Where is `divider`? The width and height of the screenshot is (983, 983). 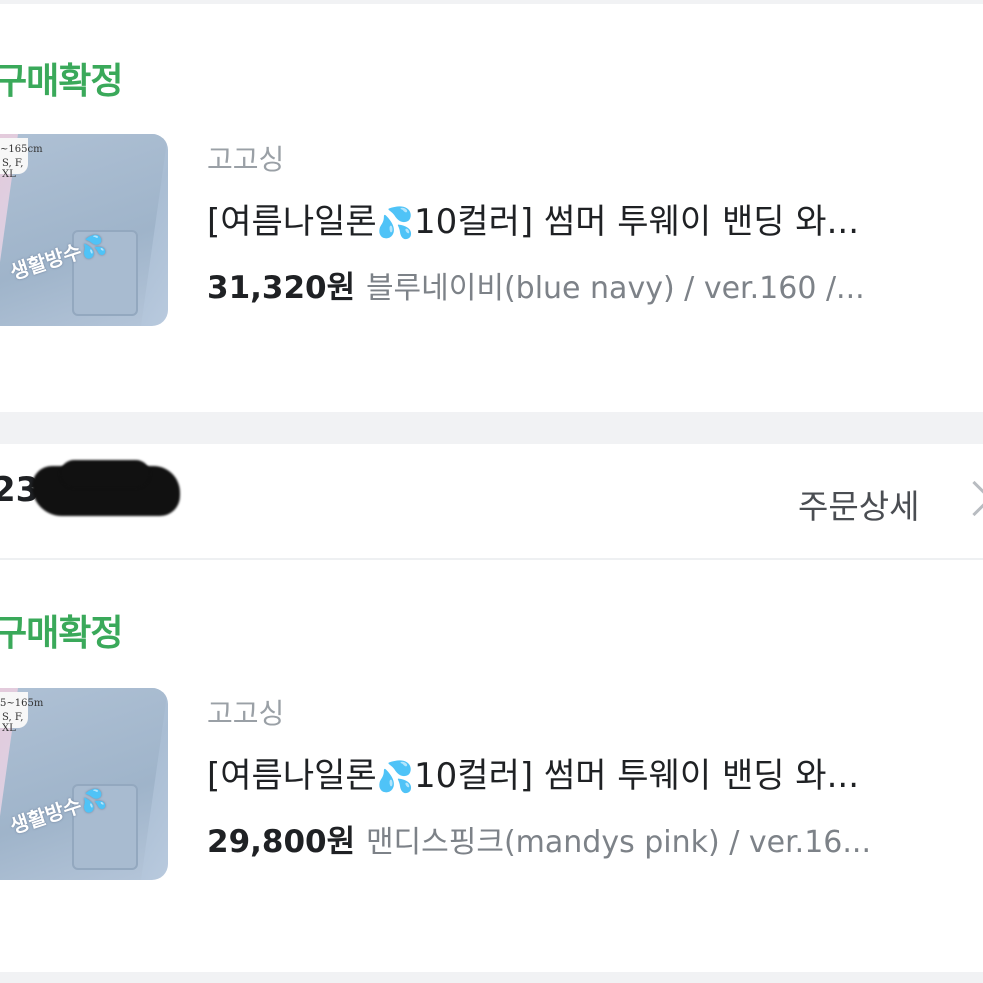
divider is located at coordinates (491, 559).